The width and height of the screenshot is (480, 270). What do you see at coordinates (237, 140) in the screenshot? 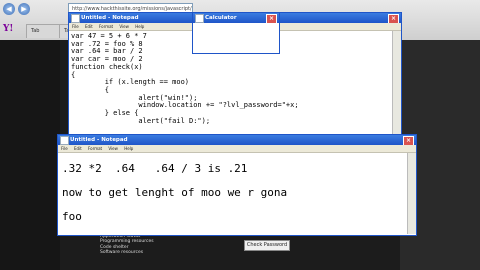
I see `window-title: Untitled - Notepad ×` at bounding box center [237, 140].